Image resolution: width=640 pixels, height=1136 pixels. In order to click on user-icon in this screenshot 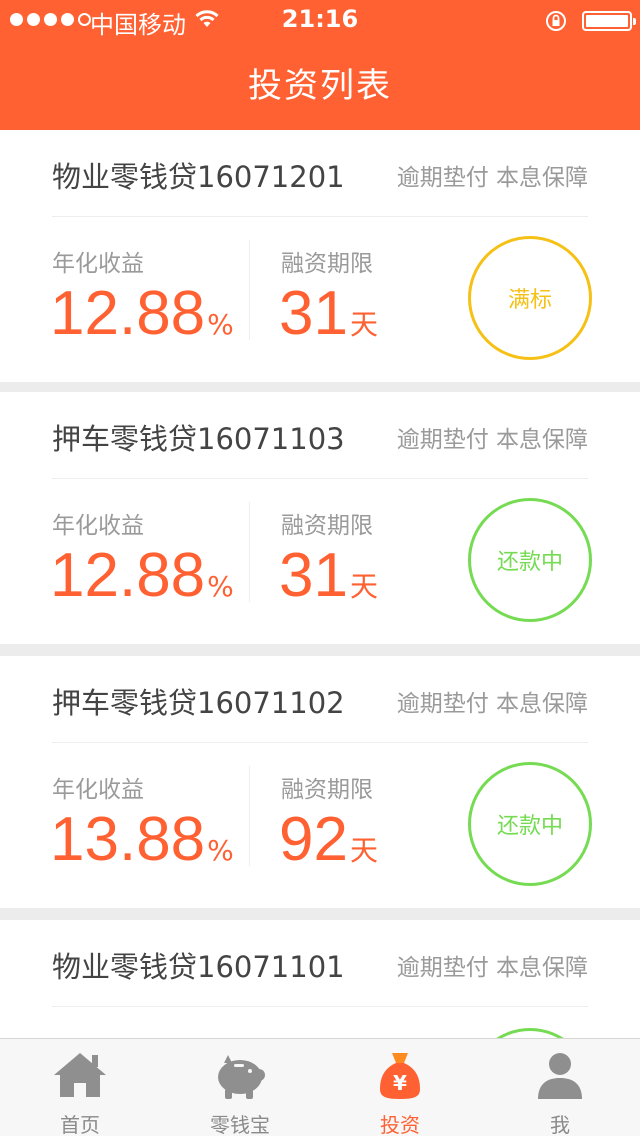, I will do `click(560, 1076)`.